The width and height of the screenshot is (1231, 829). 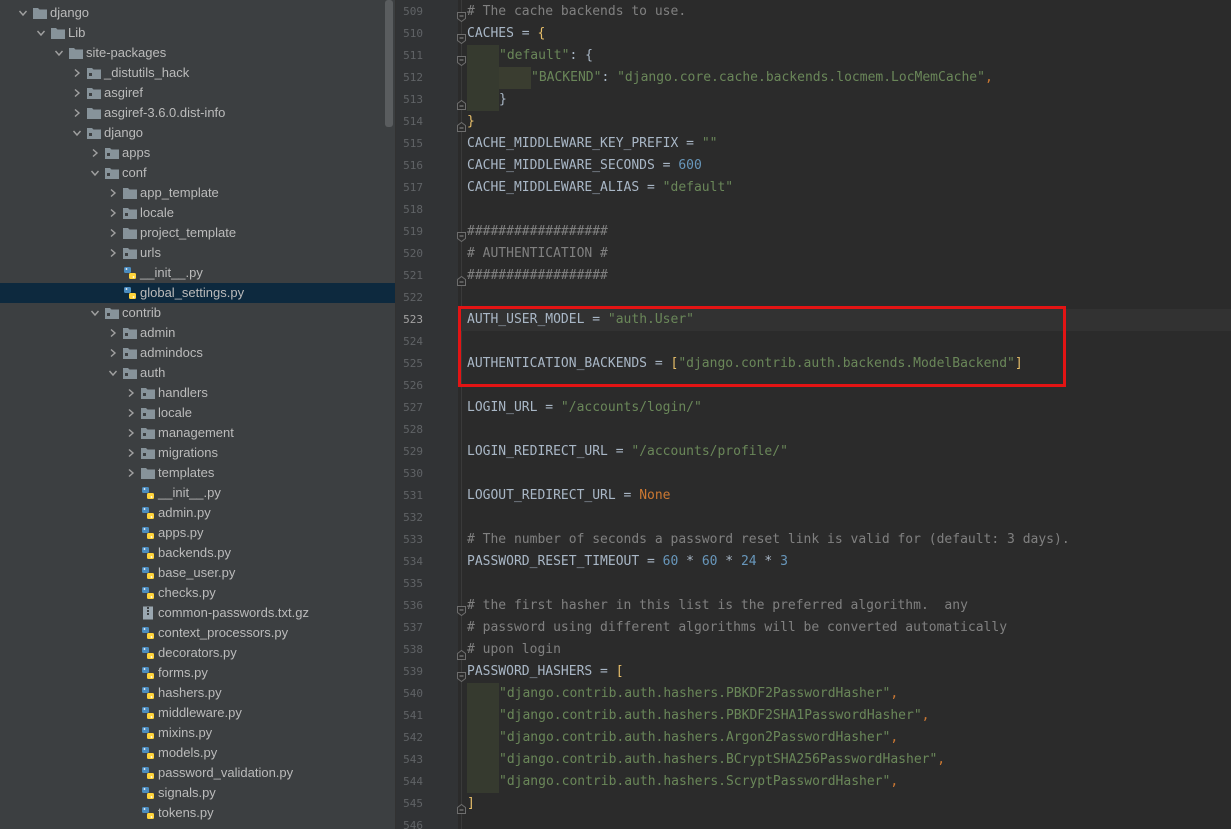 I want to click on line-number: 538, so click(x=409, y=650).